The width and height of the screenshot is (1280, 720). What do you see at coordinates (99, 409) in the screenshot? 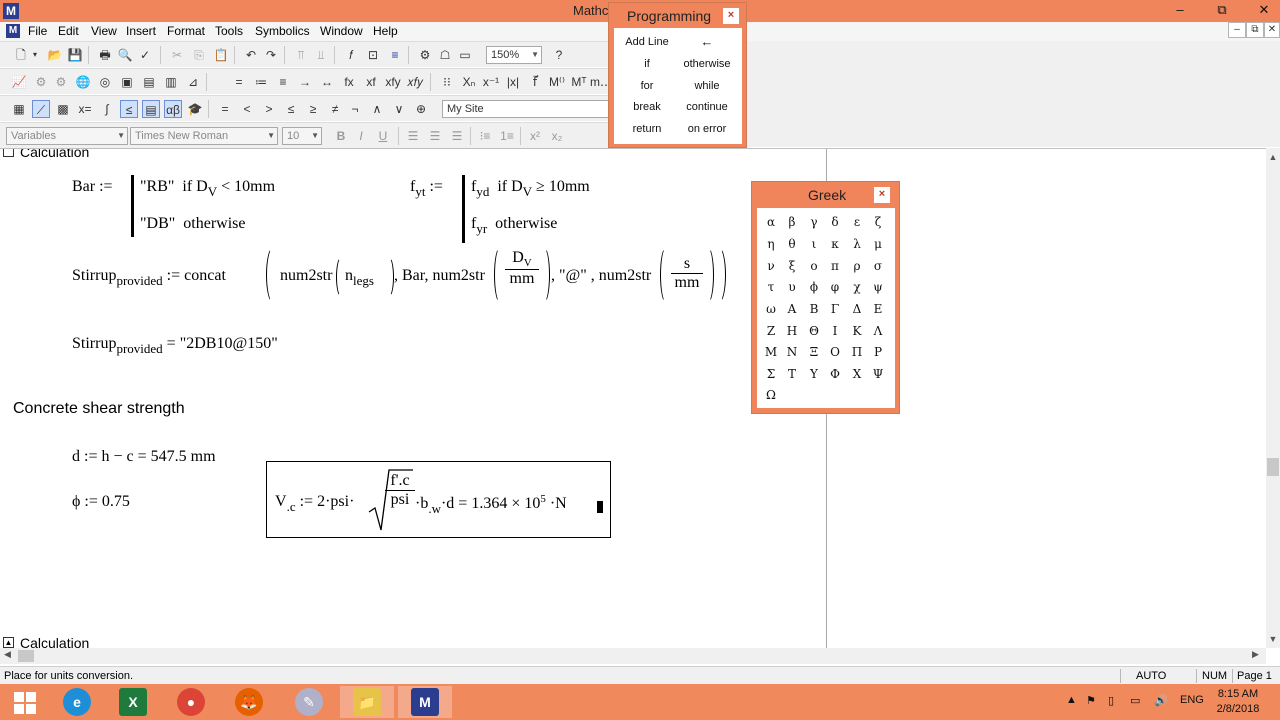
I see `section-heading: Concrete shear strength` at bounding box center [99, 409].